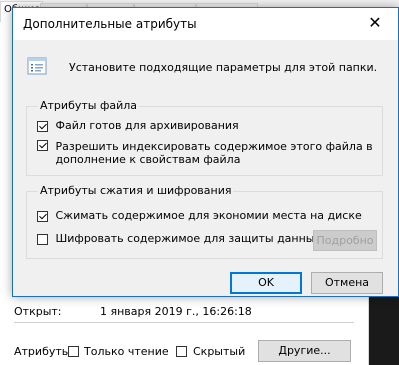 The image size is (399, 365). I want to click on index-checkbox, so click(42, 145).